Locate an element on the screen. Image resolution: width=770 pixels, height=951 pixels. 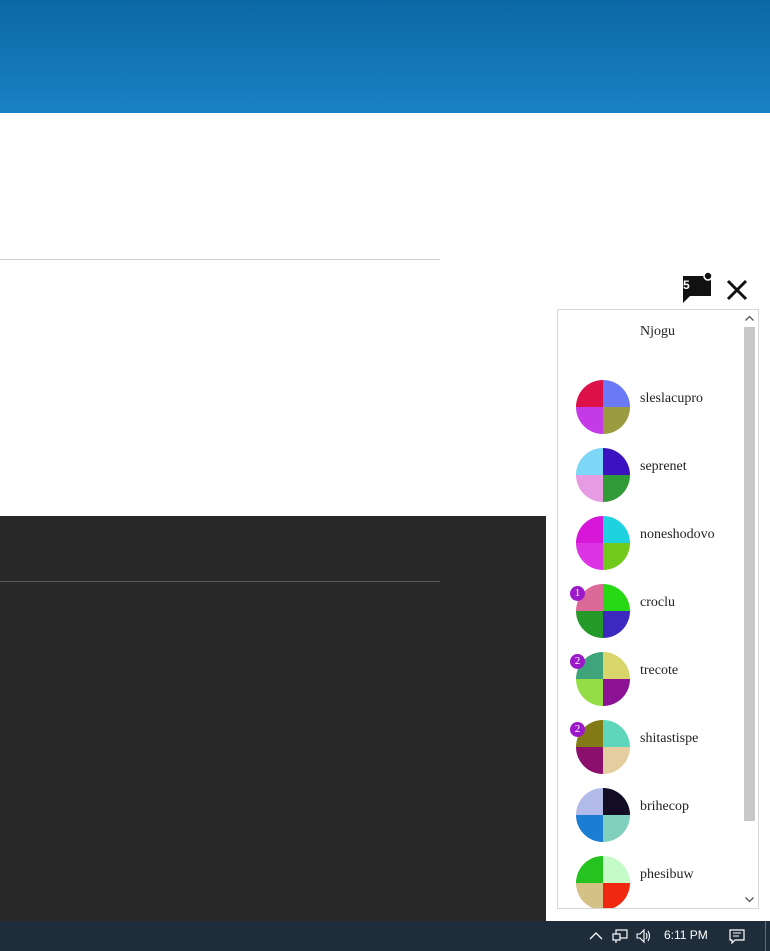
footer-divider is located at coordinates (220, 581).